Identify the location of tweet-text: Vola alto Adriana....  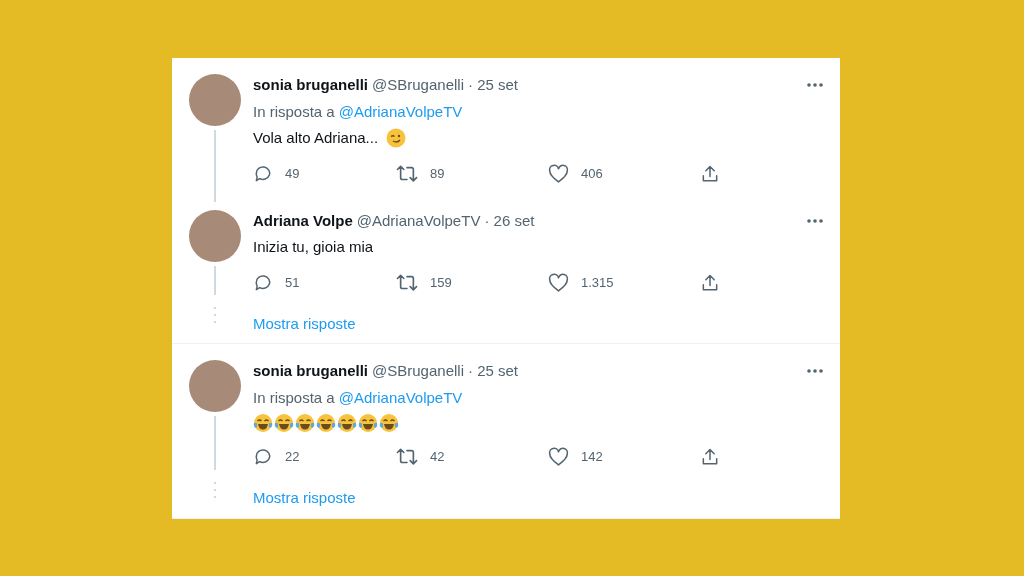
(316, 138).